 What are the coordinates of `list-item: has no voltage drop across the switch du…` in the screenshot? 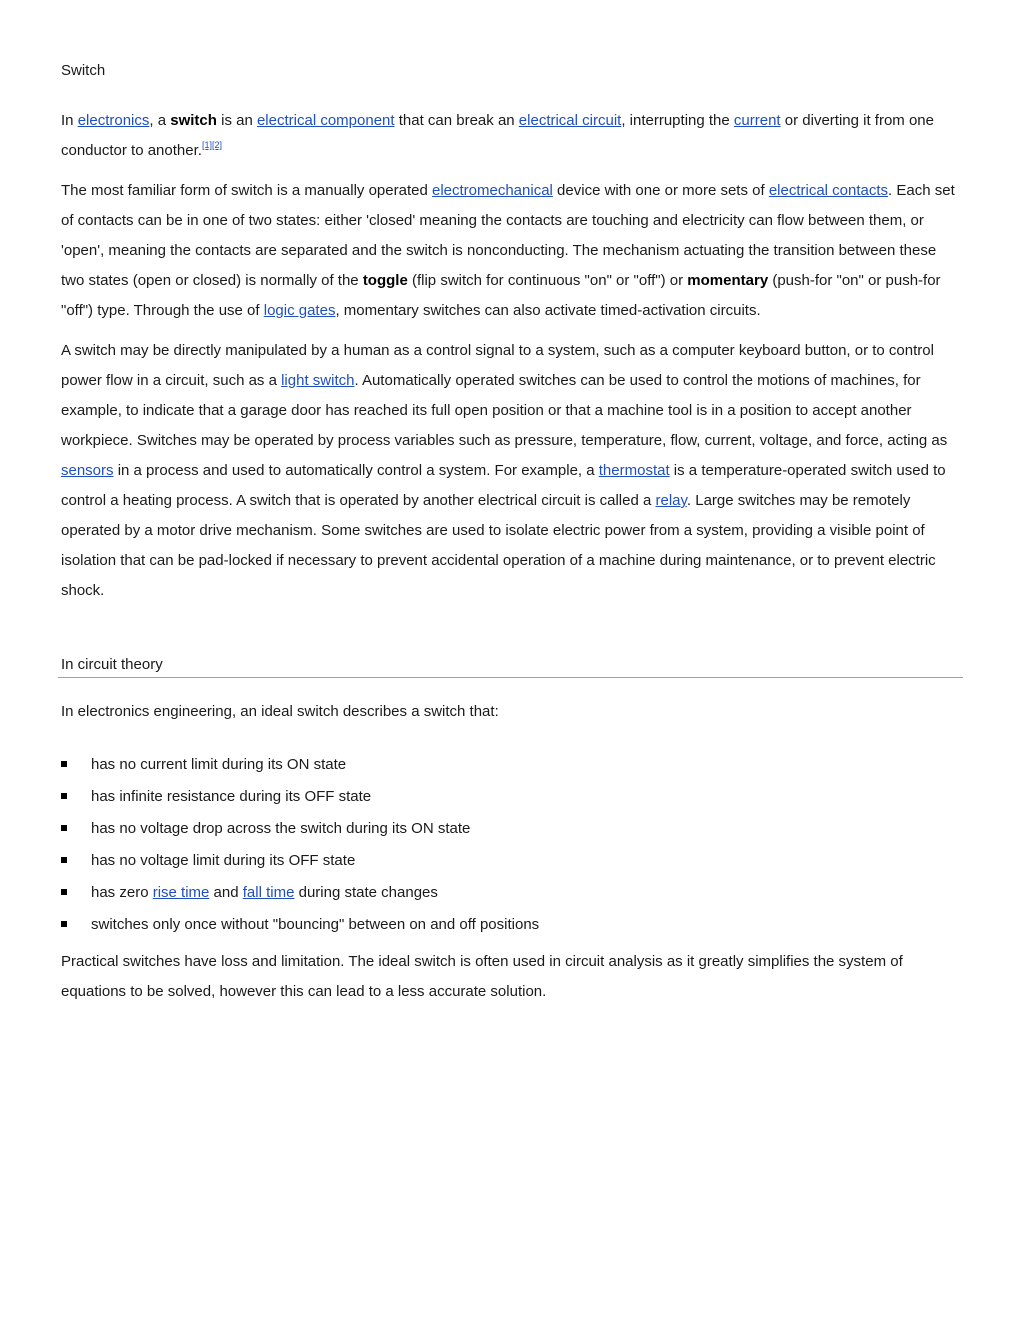 It's located at (300, 829).